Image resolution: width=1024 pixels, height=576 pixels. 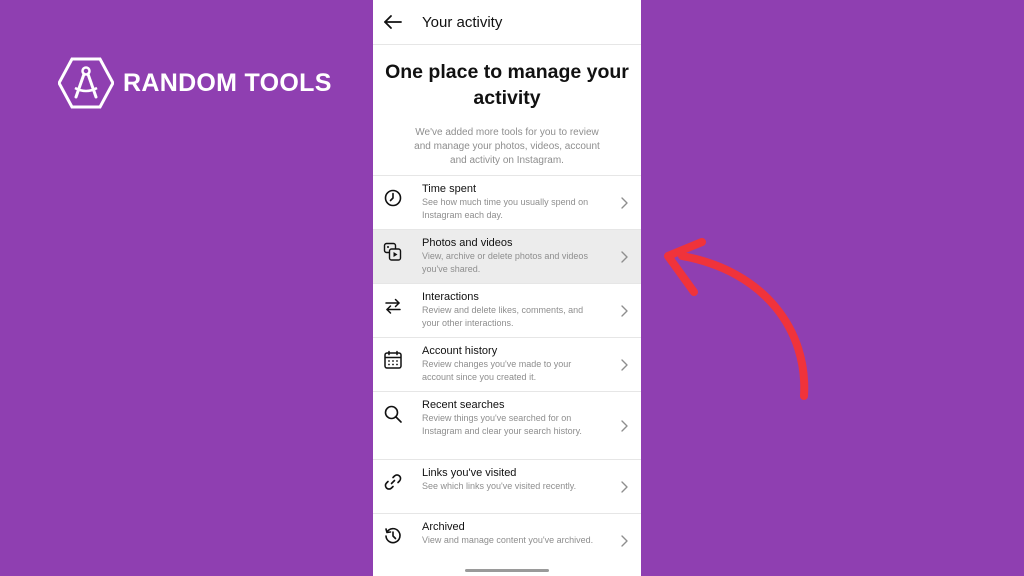 What do you see at coordinates (507, 85) in the screenshot?
I see `intro-headline: One place to manage your activity` at bounding box center [507, 85].